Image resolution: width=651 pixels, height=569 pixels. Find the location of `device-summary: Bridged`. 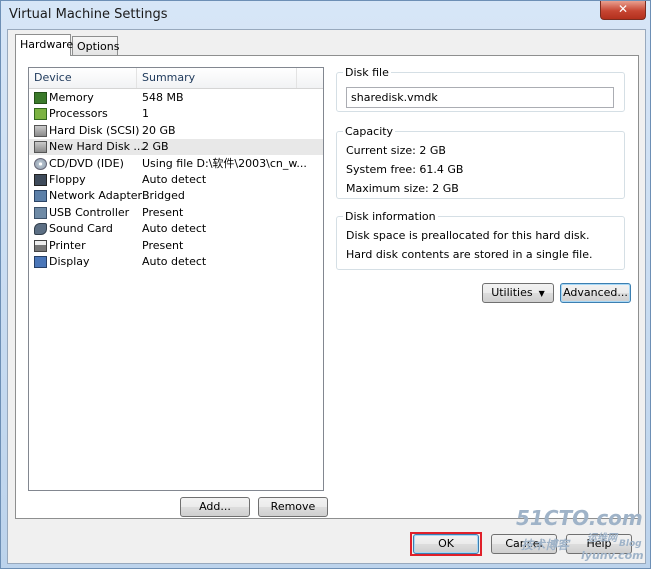

device-summary: Bridged is located at coordinates (163, 196).